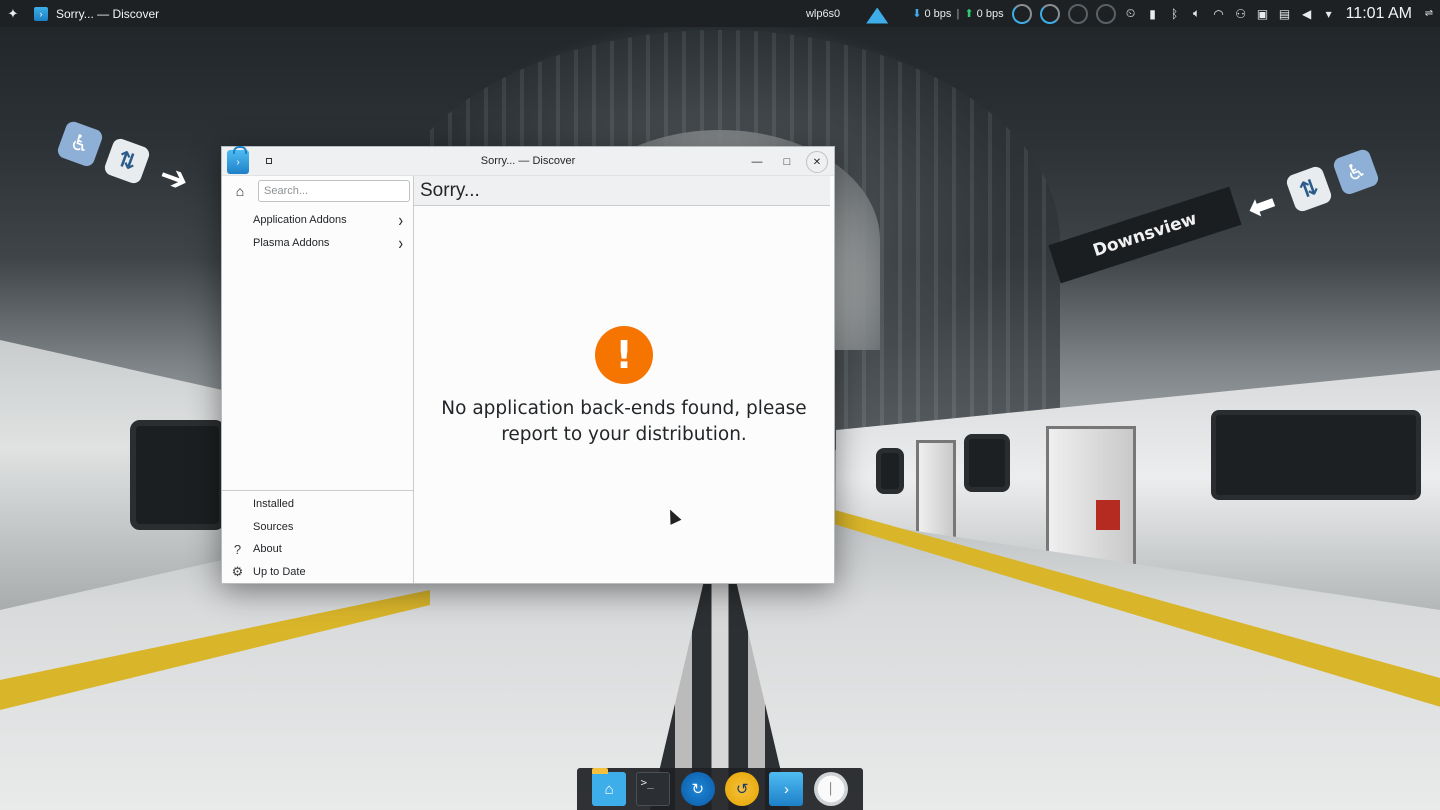  Describe the element at coordinates (317, 549) in the screenshot. I see `sidebar-item-about: ? About` at that location.